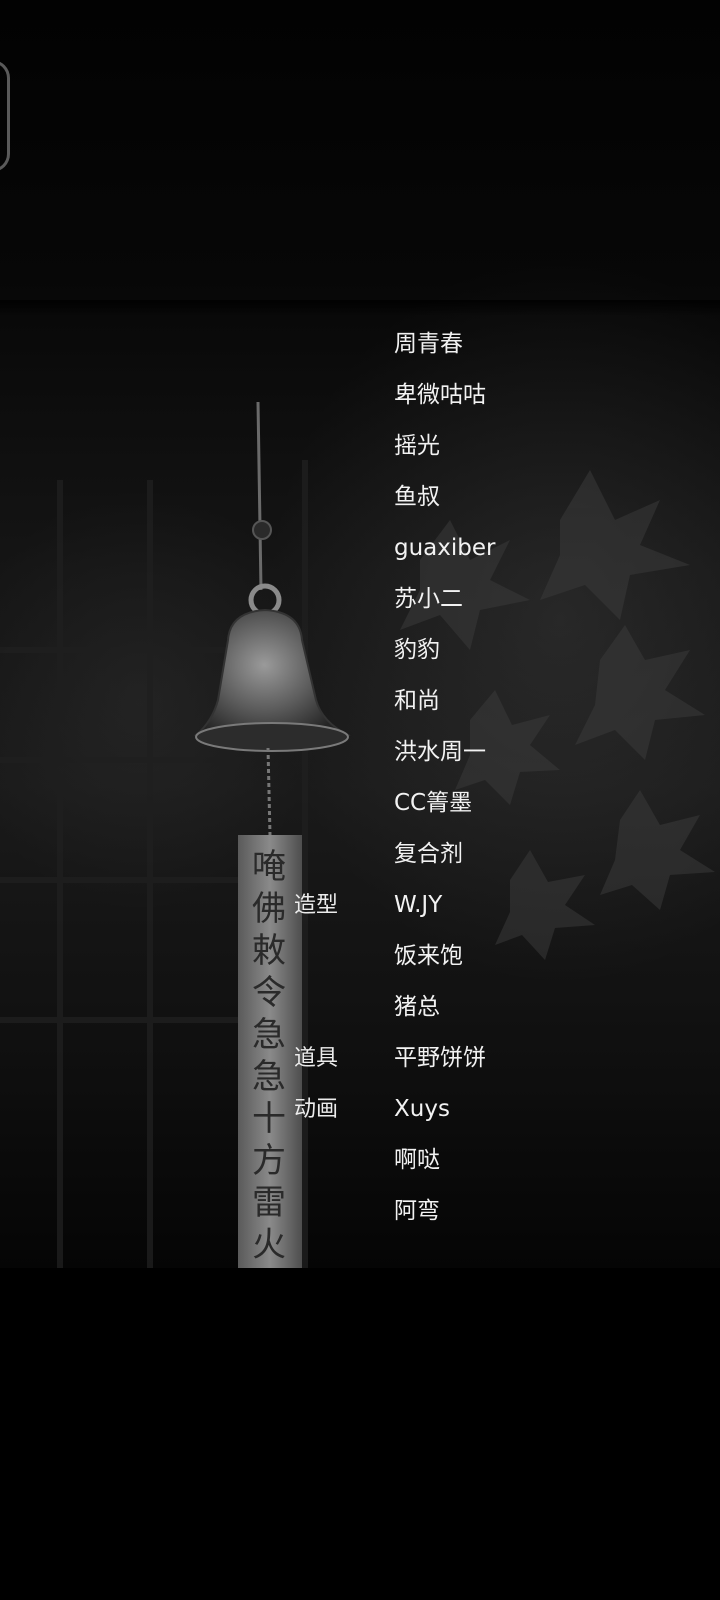 Image resolution: width=720 pixels, height=1600 pixels. Describe the element at coordinates (360, 308) in the screenshot. I see `credits-top-fade` at that location.